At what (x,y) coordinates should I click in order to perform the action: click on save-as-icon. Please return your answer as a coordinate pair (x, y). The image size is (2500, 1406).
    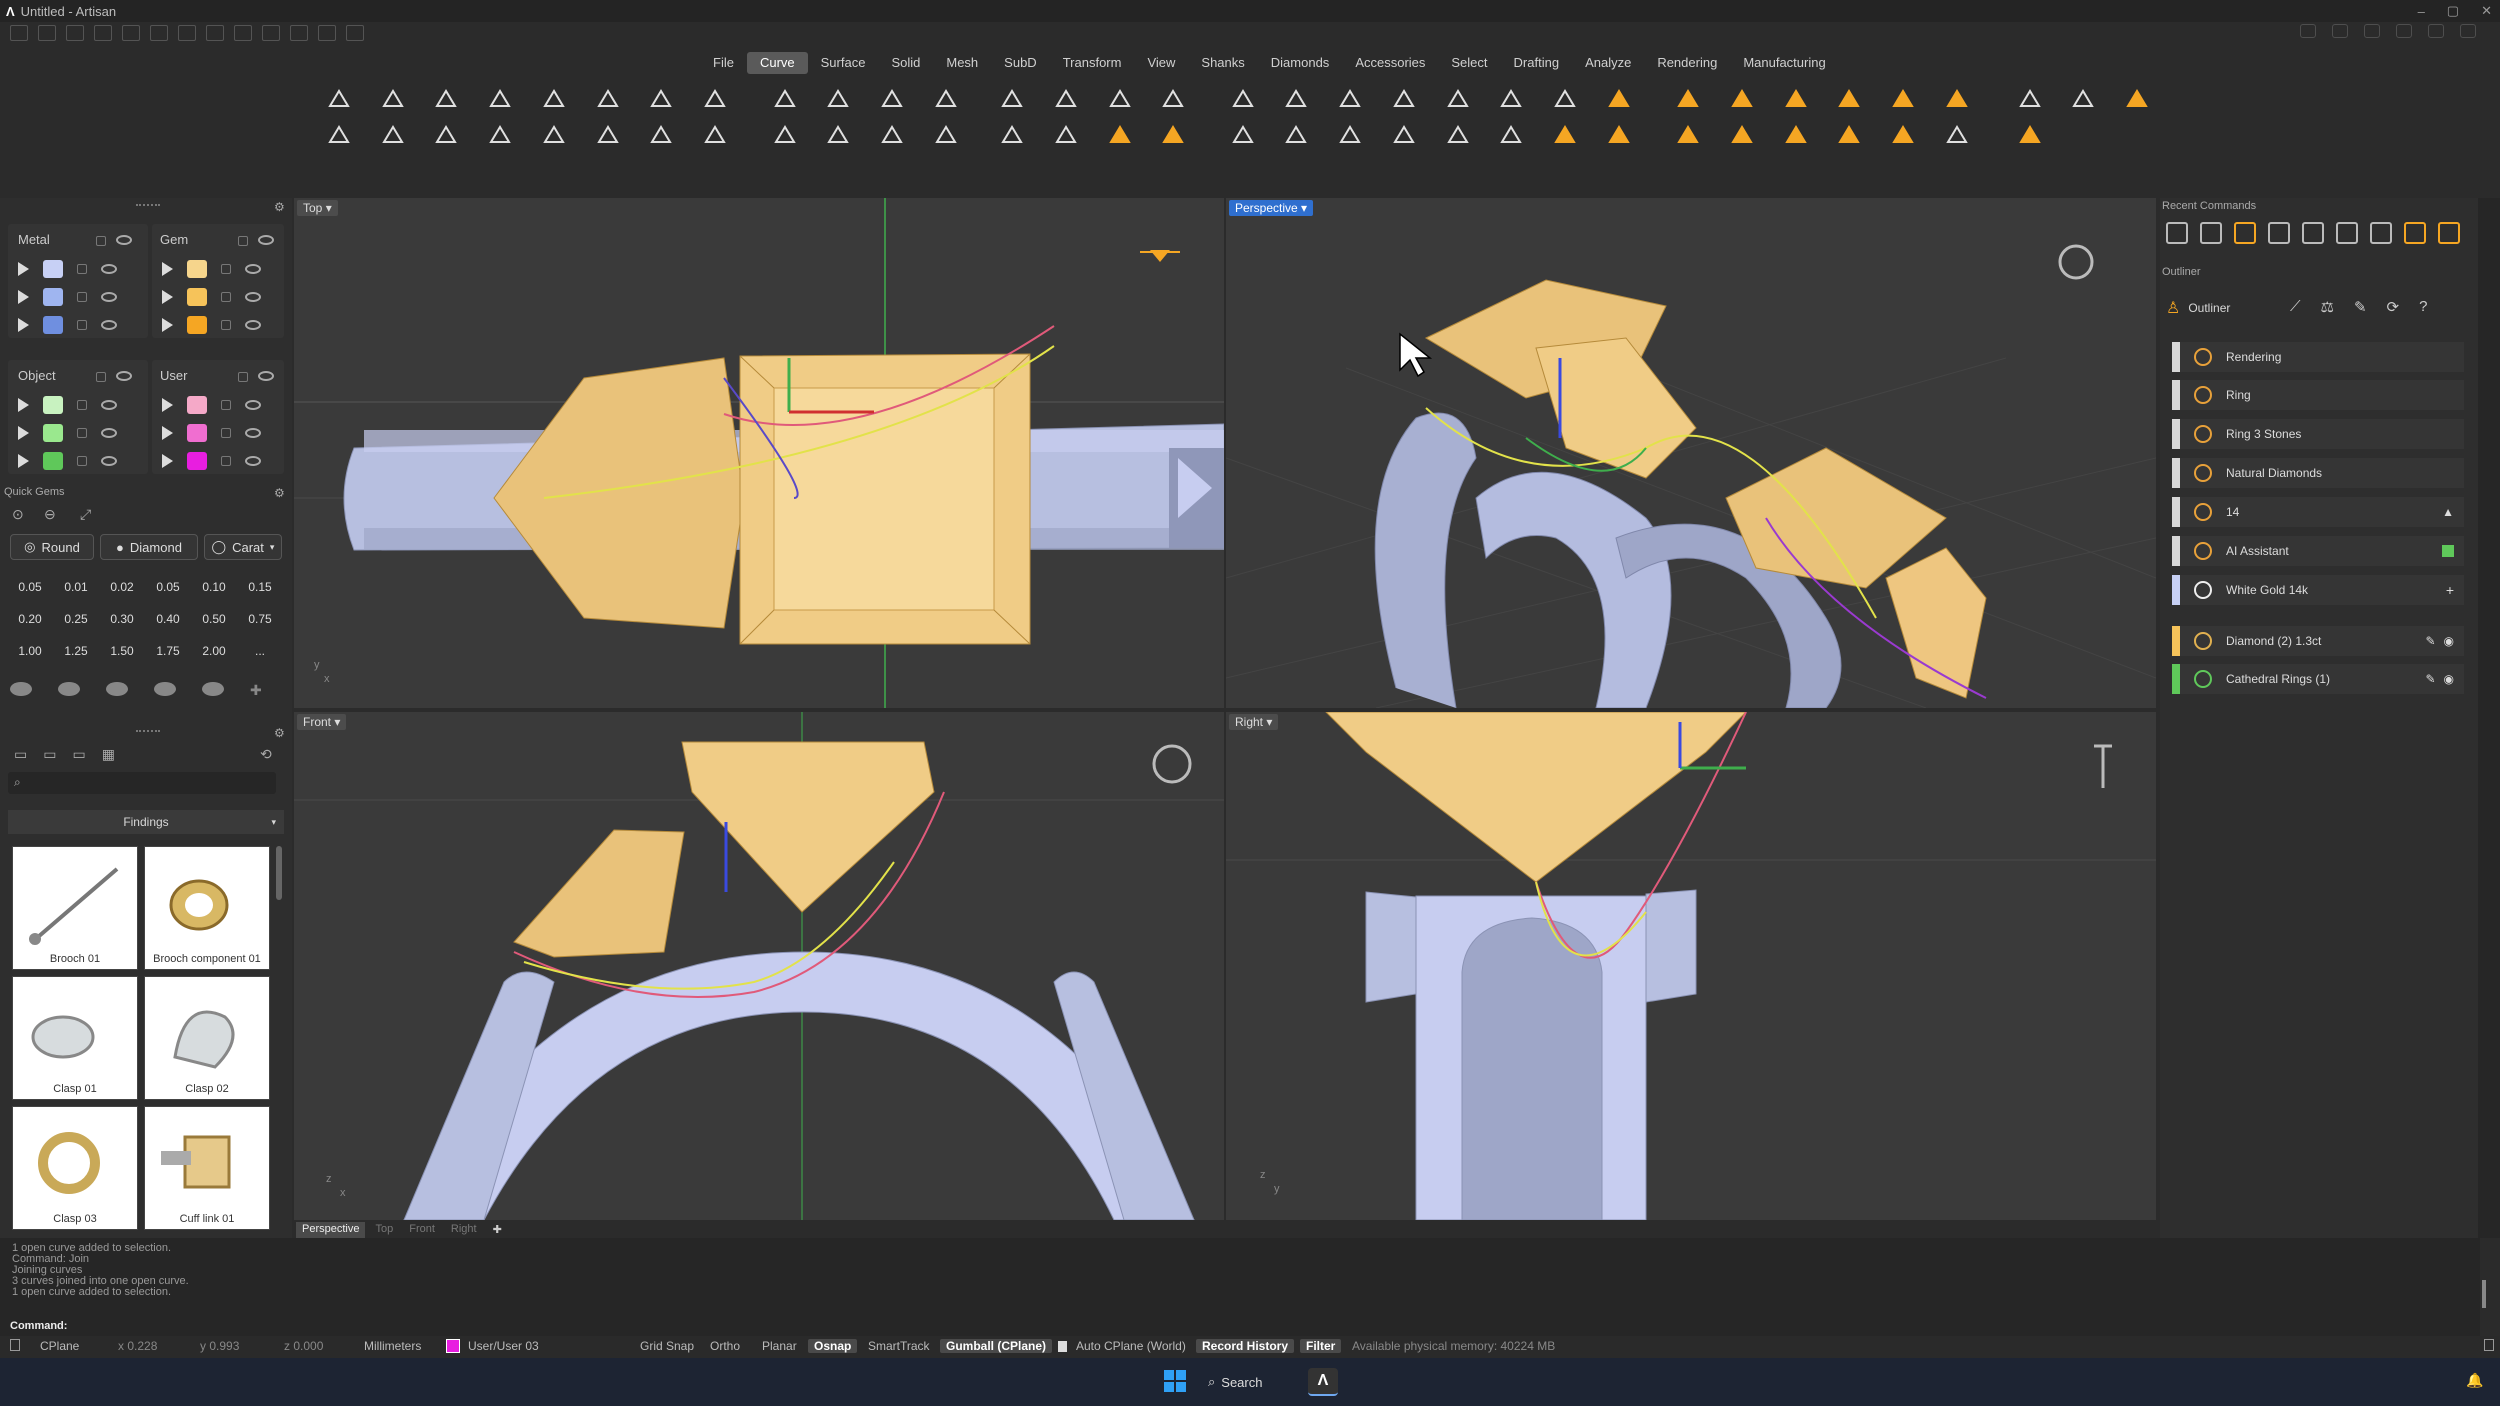
    Looking at the image, I should click on (215, 33).